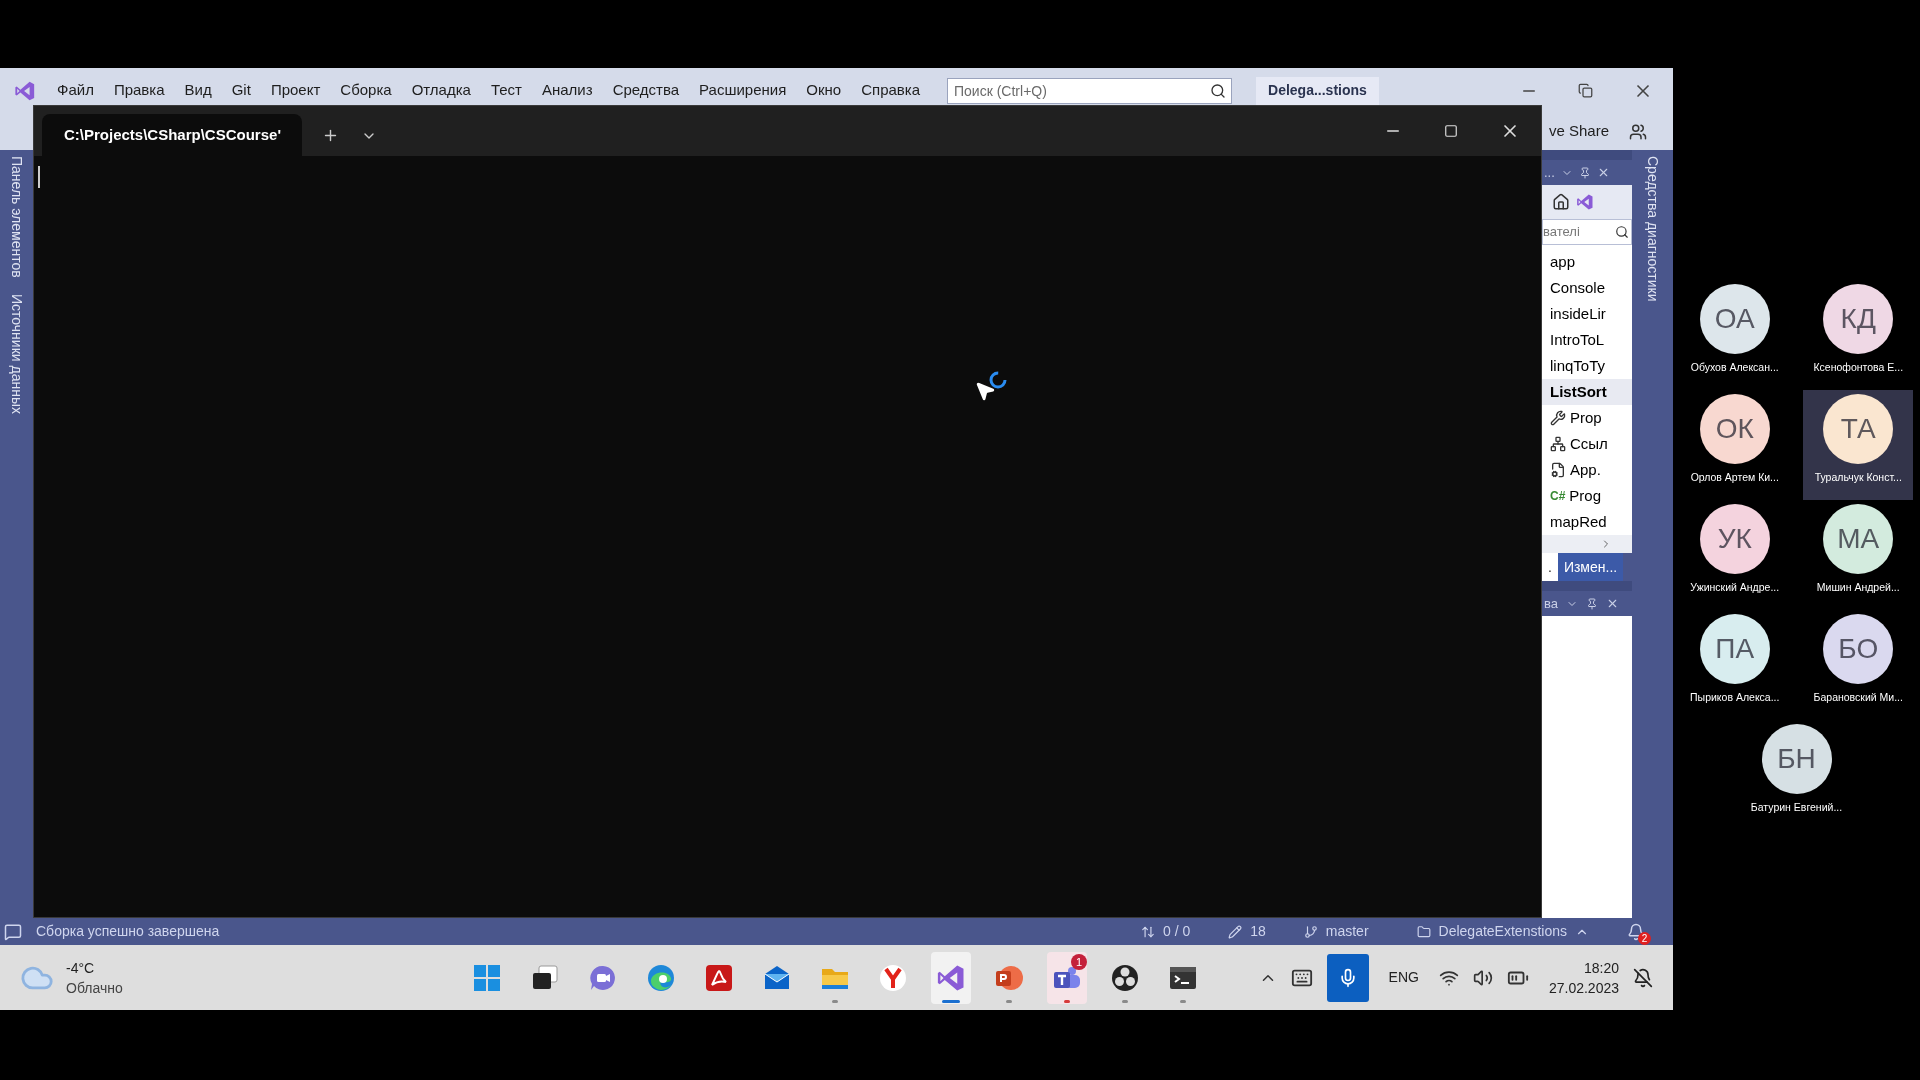 This screenshot has height=1080, width=1920. I want to click on pencil-icon, so click(1235, 931).